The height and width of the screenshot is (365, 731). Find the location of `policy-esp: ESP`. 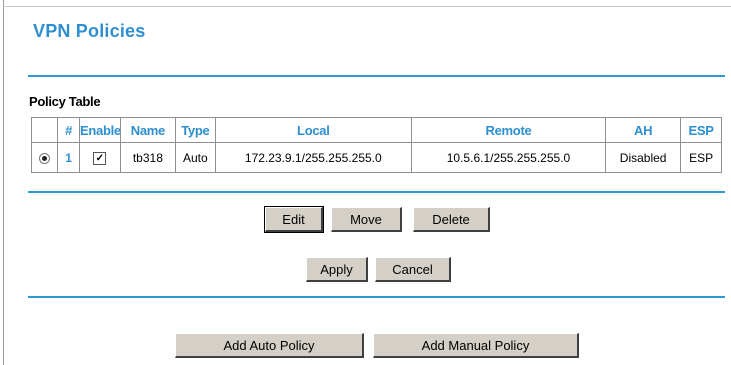

policy-esp: ESP is located at coordinates (701, 157).